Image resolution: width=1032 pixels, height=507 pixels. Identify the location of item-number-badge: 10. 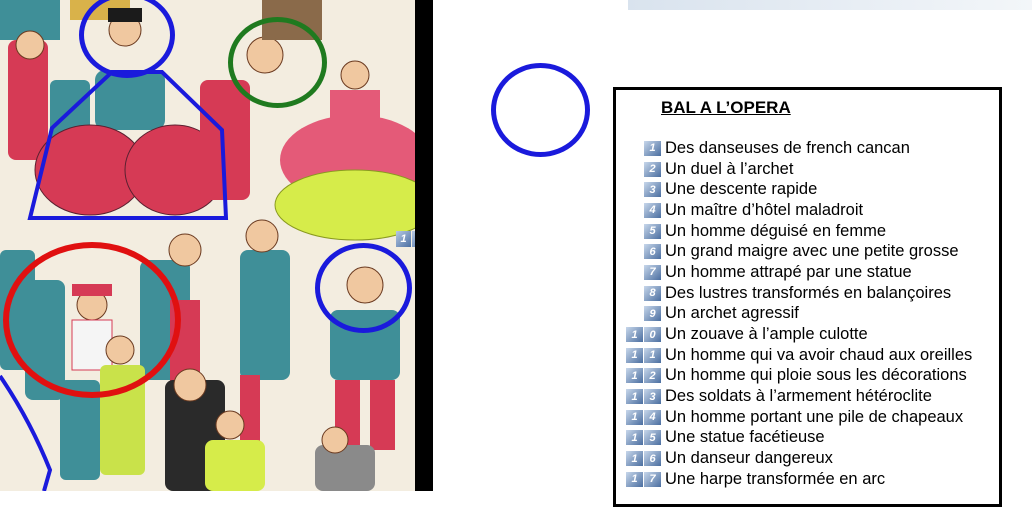
(643, 335).